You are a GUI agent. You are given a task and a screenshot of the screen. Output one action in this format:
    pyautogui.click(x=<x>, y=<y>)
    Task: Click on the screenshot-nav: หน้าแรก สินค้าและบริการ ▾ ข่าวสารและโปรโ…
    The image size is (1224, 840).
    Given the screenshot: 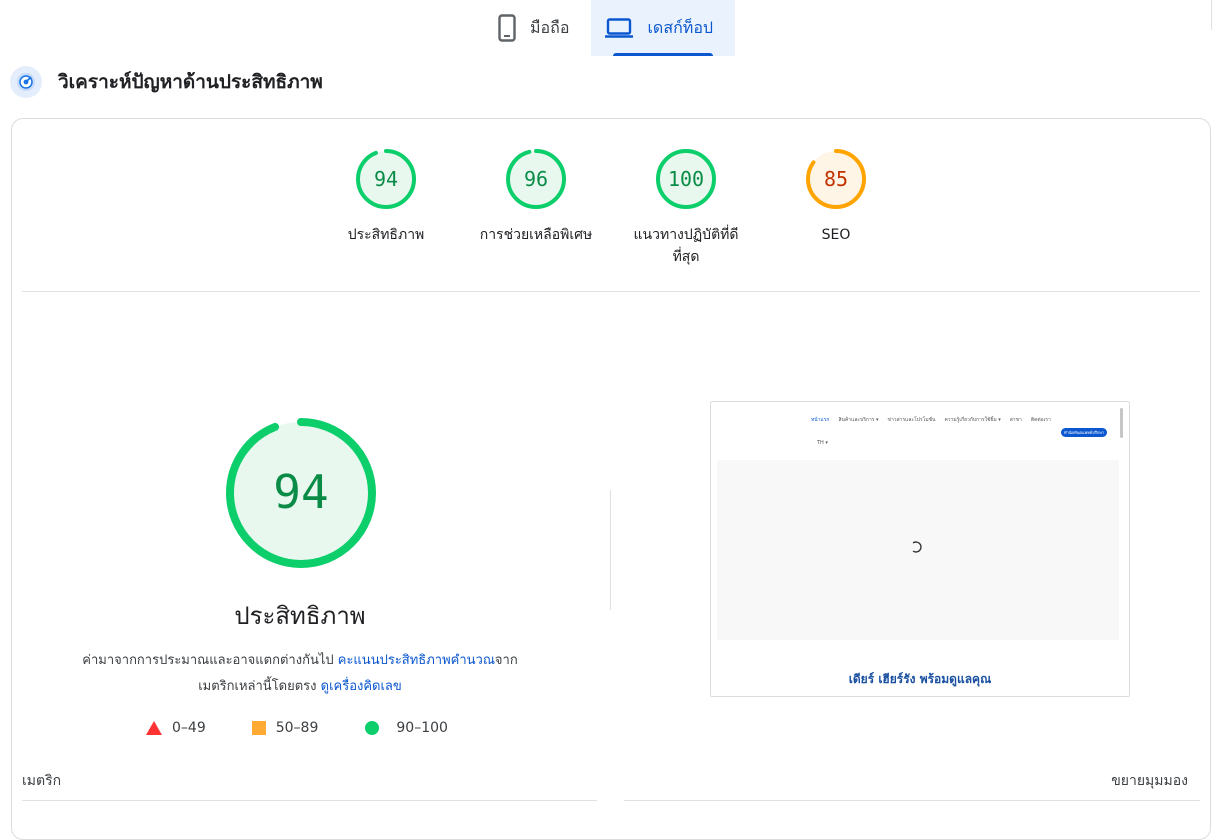 What is the action you would take?
    pyautogui.click(x=964, y=420)
    